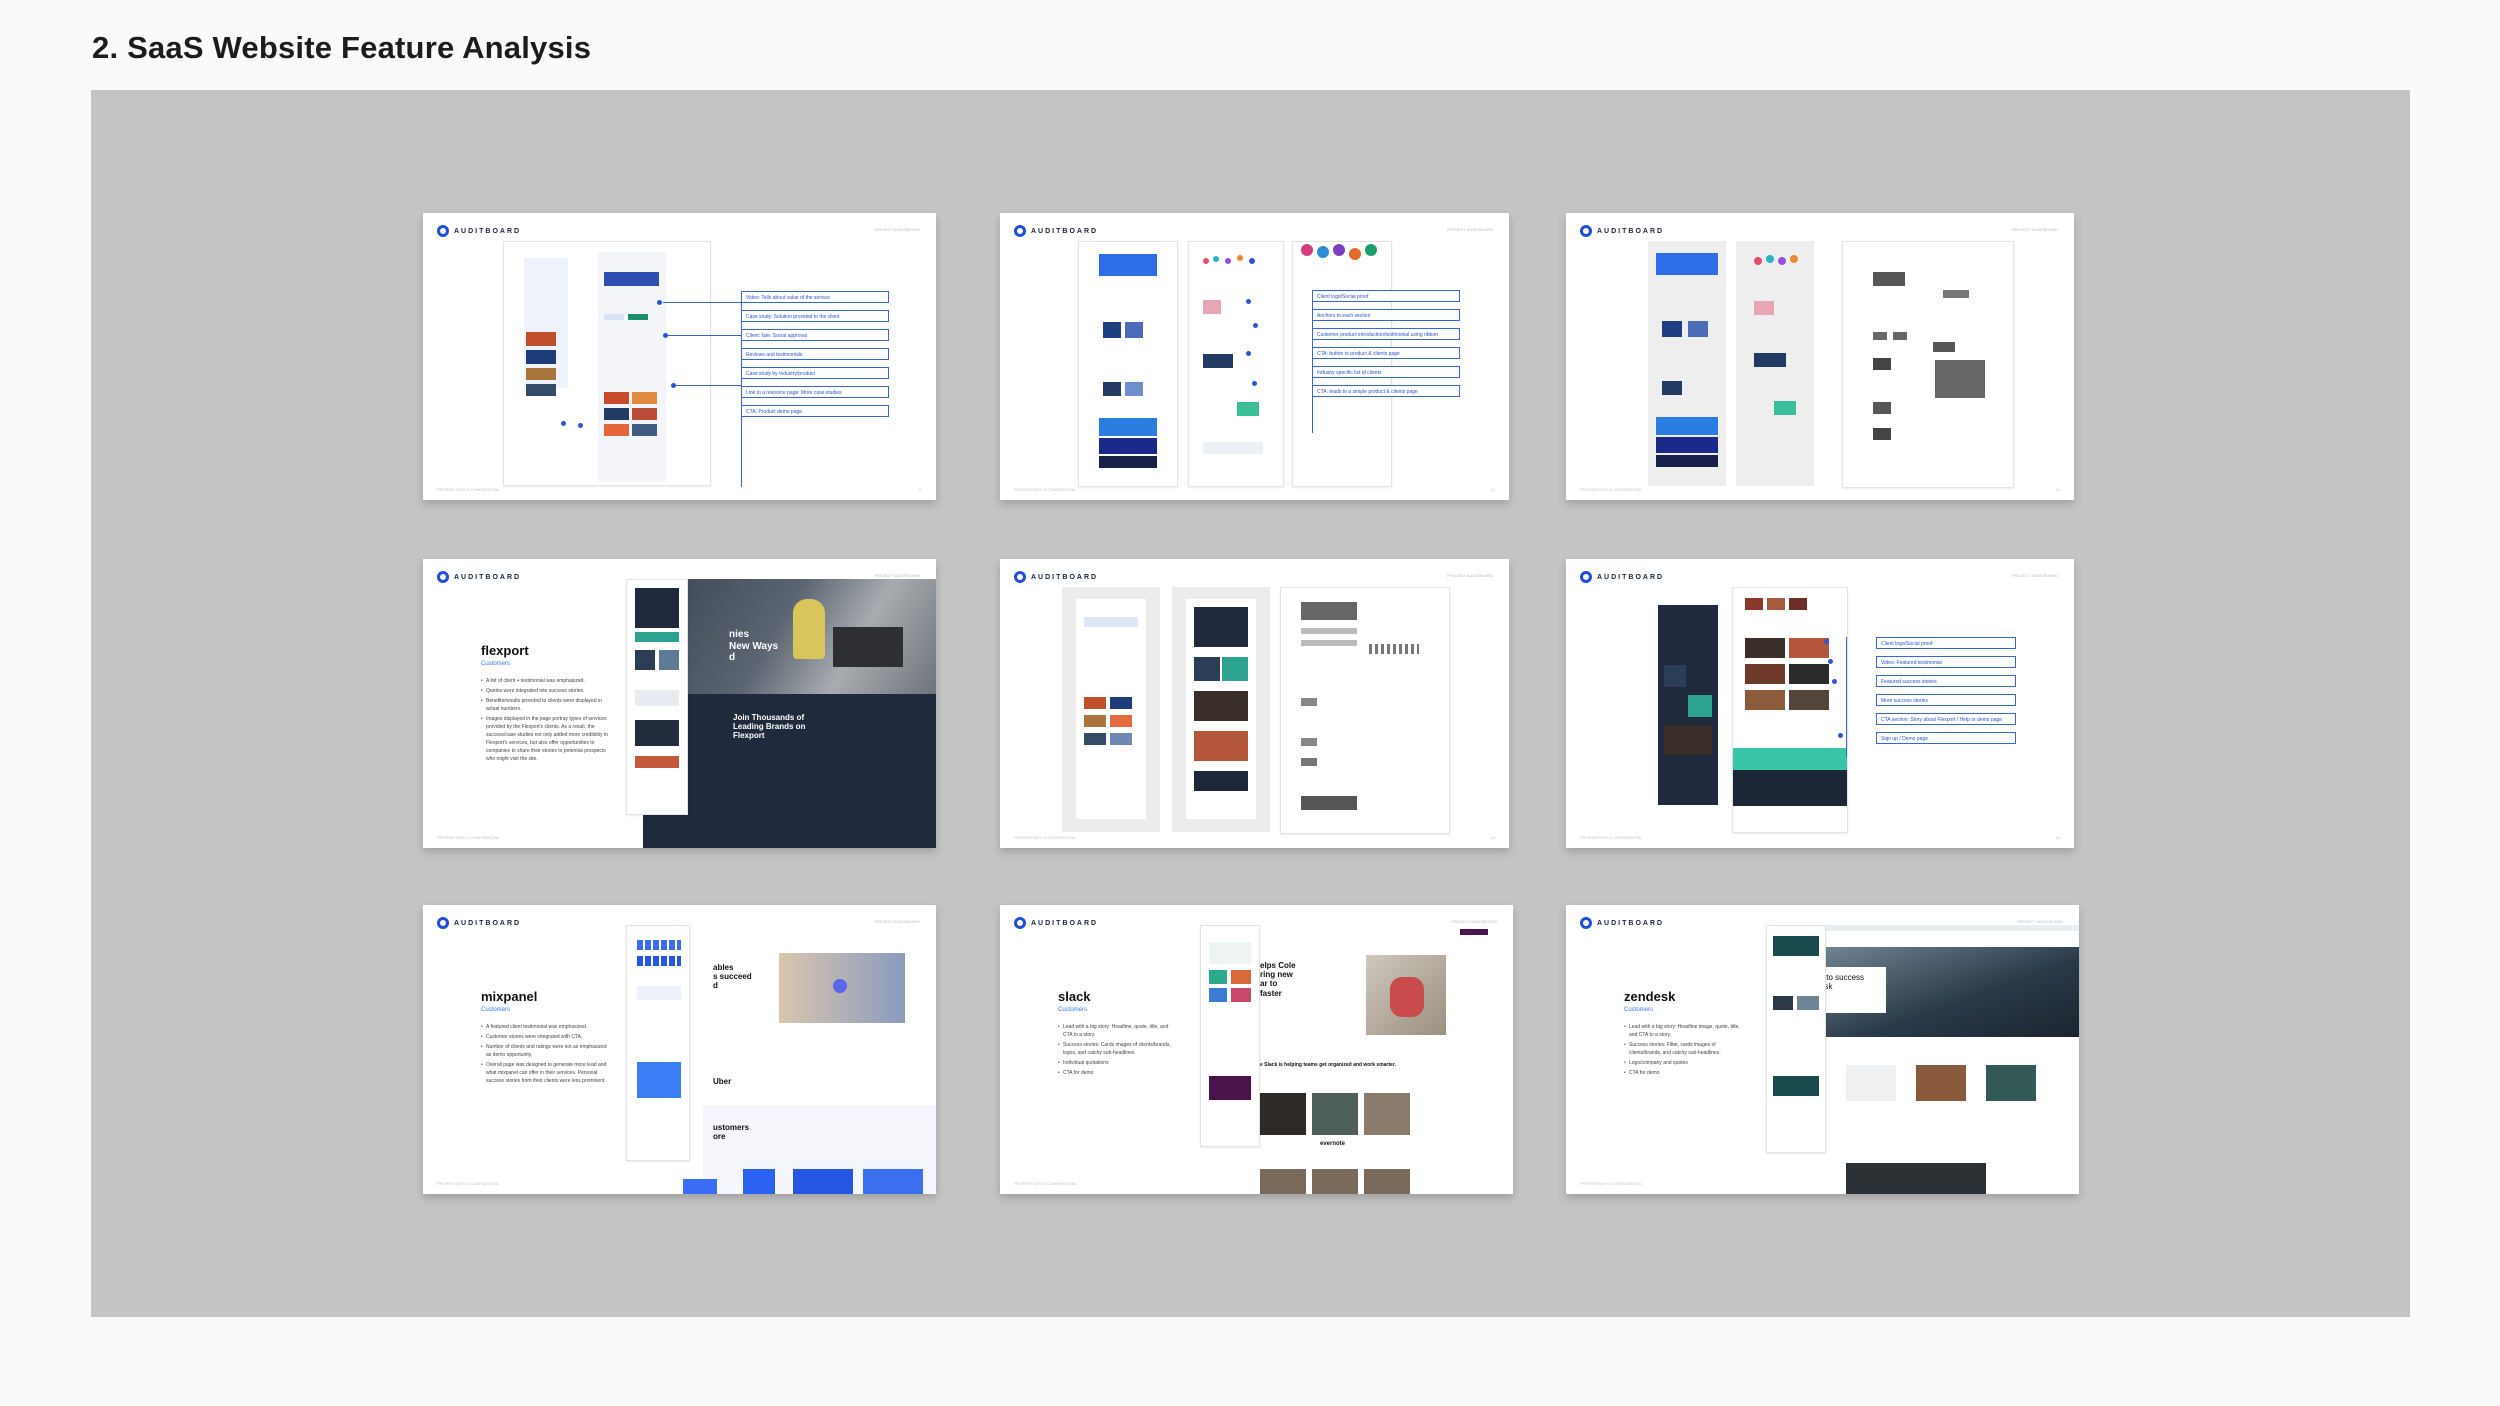 The image size is (2500, 1406). What do you see at coordinates (1650, 996) in the screenshot?
I see `brand-name: zendesk` at bounding box center [1650, 996].